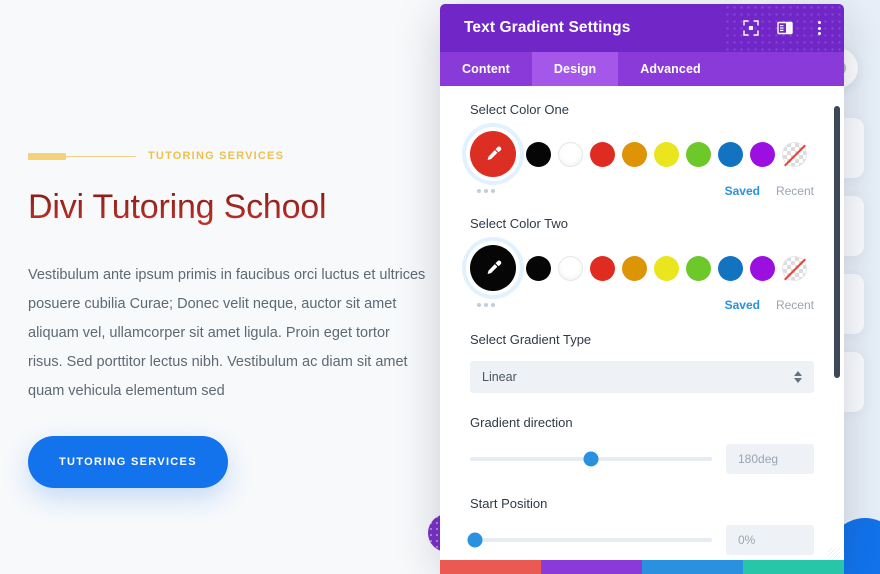 The height and width of the screenshot is (574, 880). I want to click on tab-content: Content, so click(486, 69).